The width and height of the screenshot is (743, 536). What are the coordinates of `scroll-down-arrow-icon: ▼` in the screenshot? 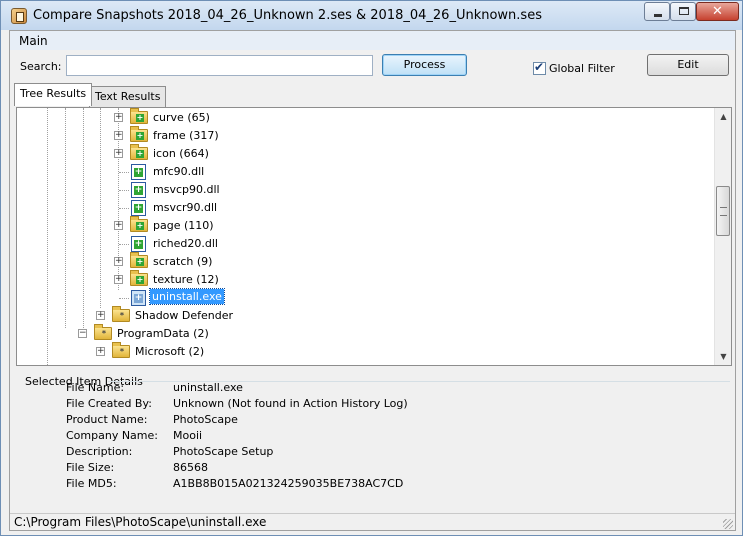 It's located at (723, 356).